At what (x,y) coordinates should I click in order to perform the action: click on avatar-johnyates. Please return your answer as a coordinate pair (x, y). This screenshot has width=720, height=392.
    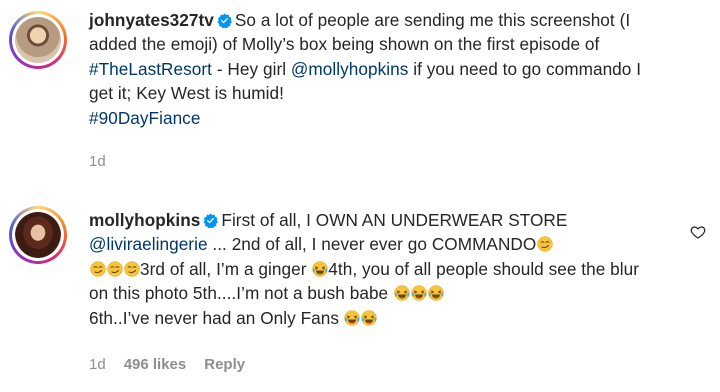
    Looking at the image, I should click on (38, 40).